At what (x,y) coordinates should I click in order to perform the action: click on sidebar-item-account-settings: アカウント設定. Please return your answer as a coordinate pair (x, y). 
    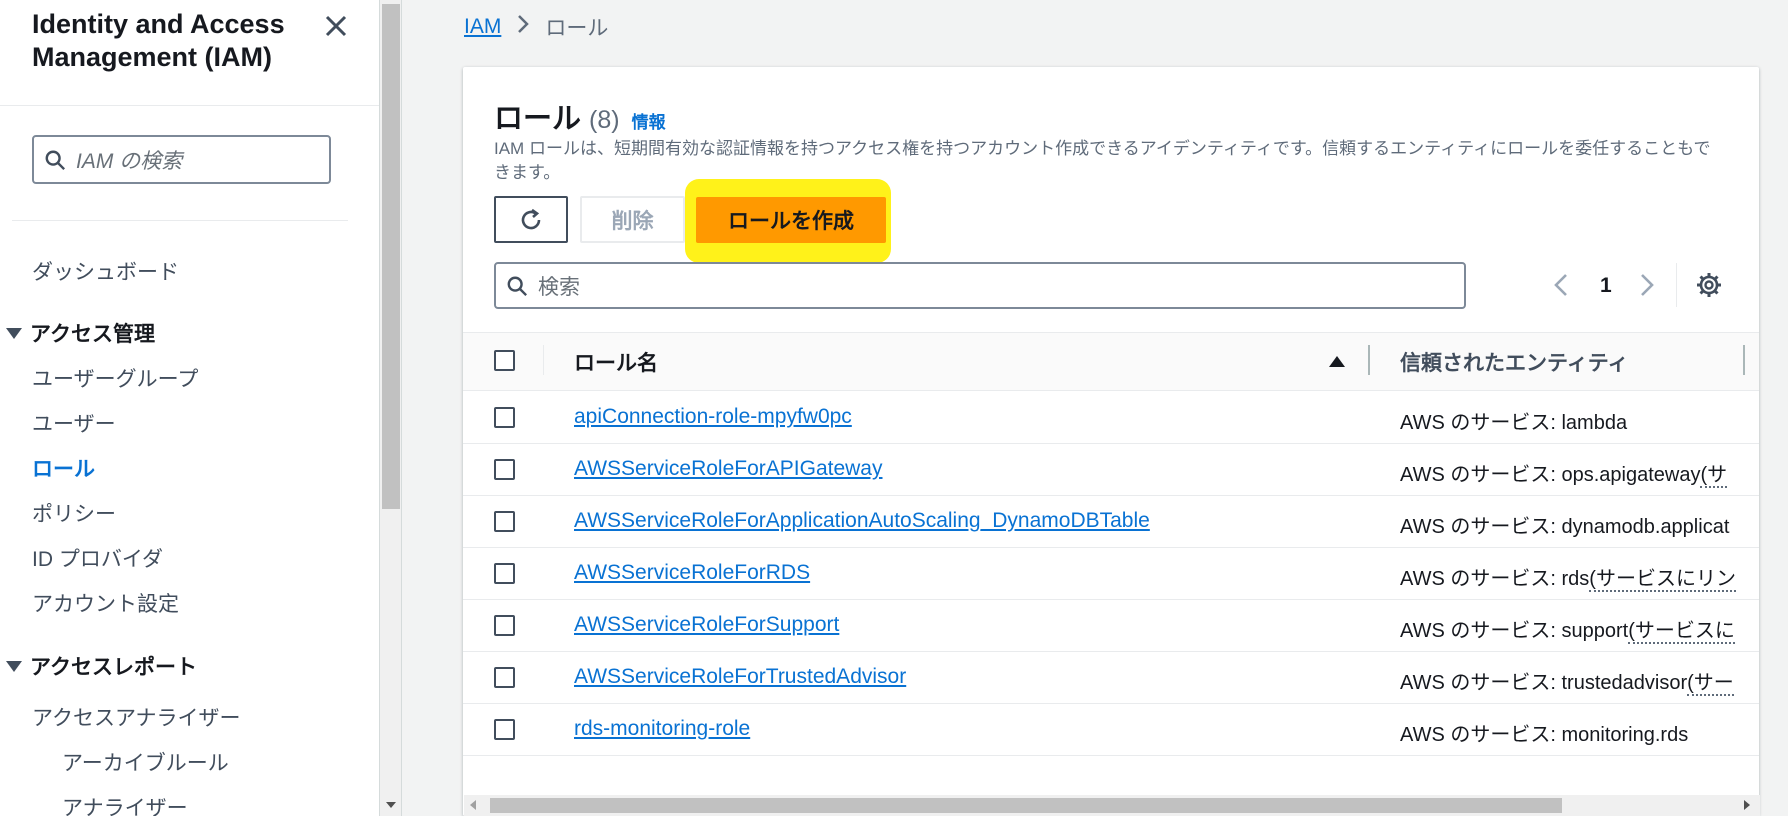
    Looking at the image, I should click on (105, 603).